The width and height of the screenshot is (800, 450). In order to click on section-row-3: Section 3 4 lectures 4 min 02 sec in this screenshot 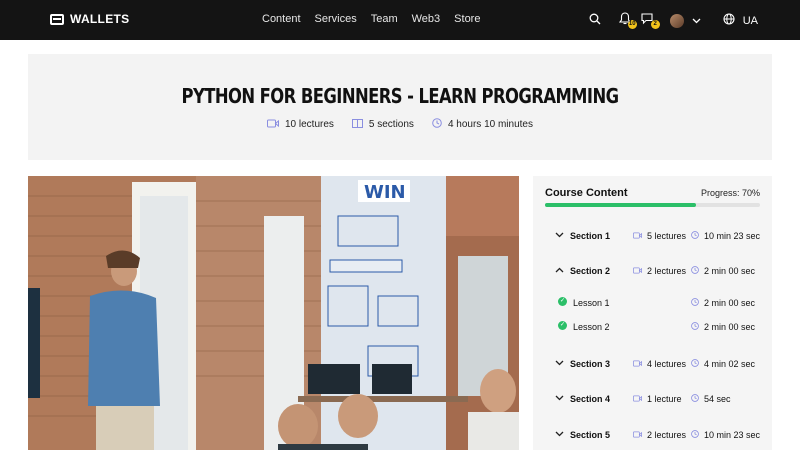, I will do `click(652, 364)`.